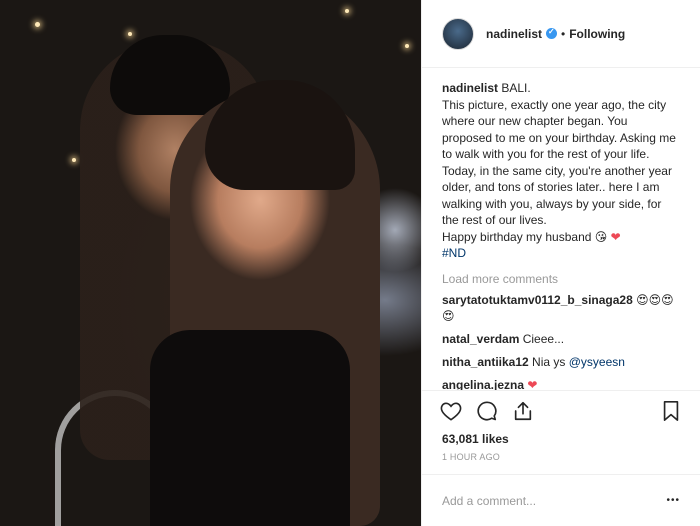  I want to click on header-username: nadinelist, so click(514, 34).